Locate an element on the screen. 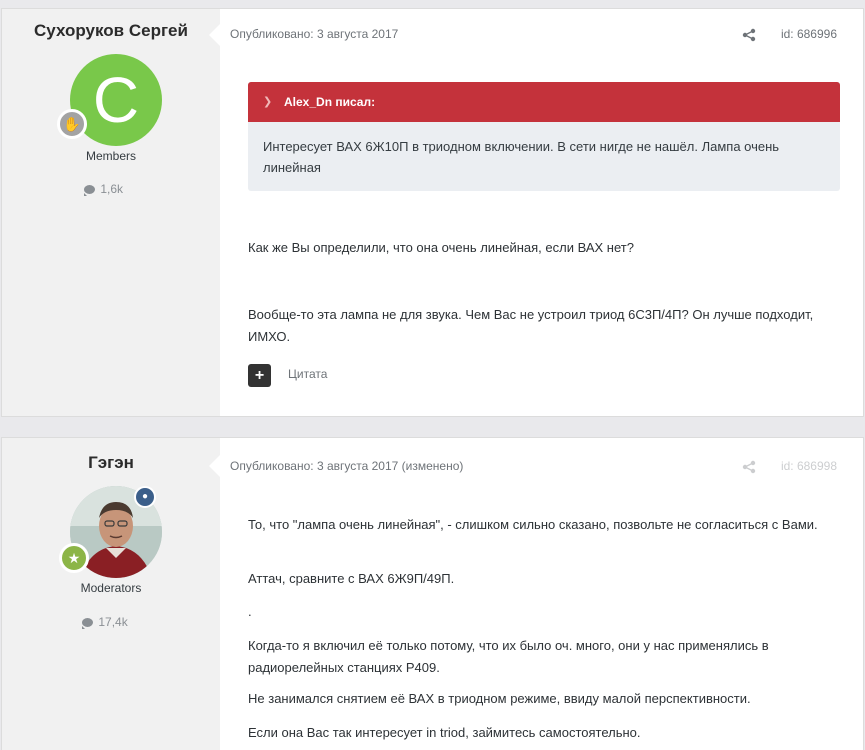 The image size is (865, 750). quote-header: ❯ Alex_Dn писал: is located at coordinates (544, 102).